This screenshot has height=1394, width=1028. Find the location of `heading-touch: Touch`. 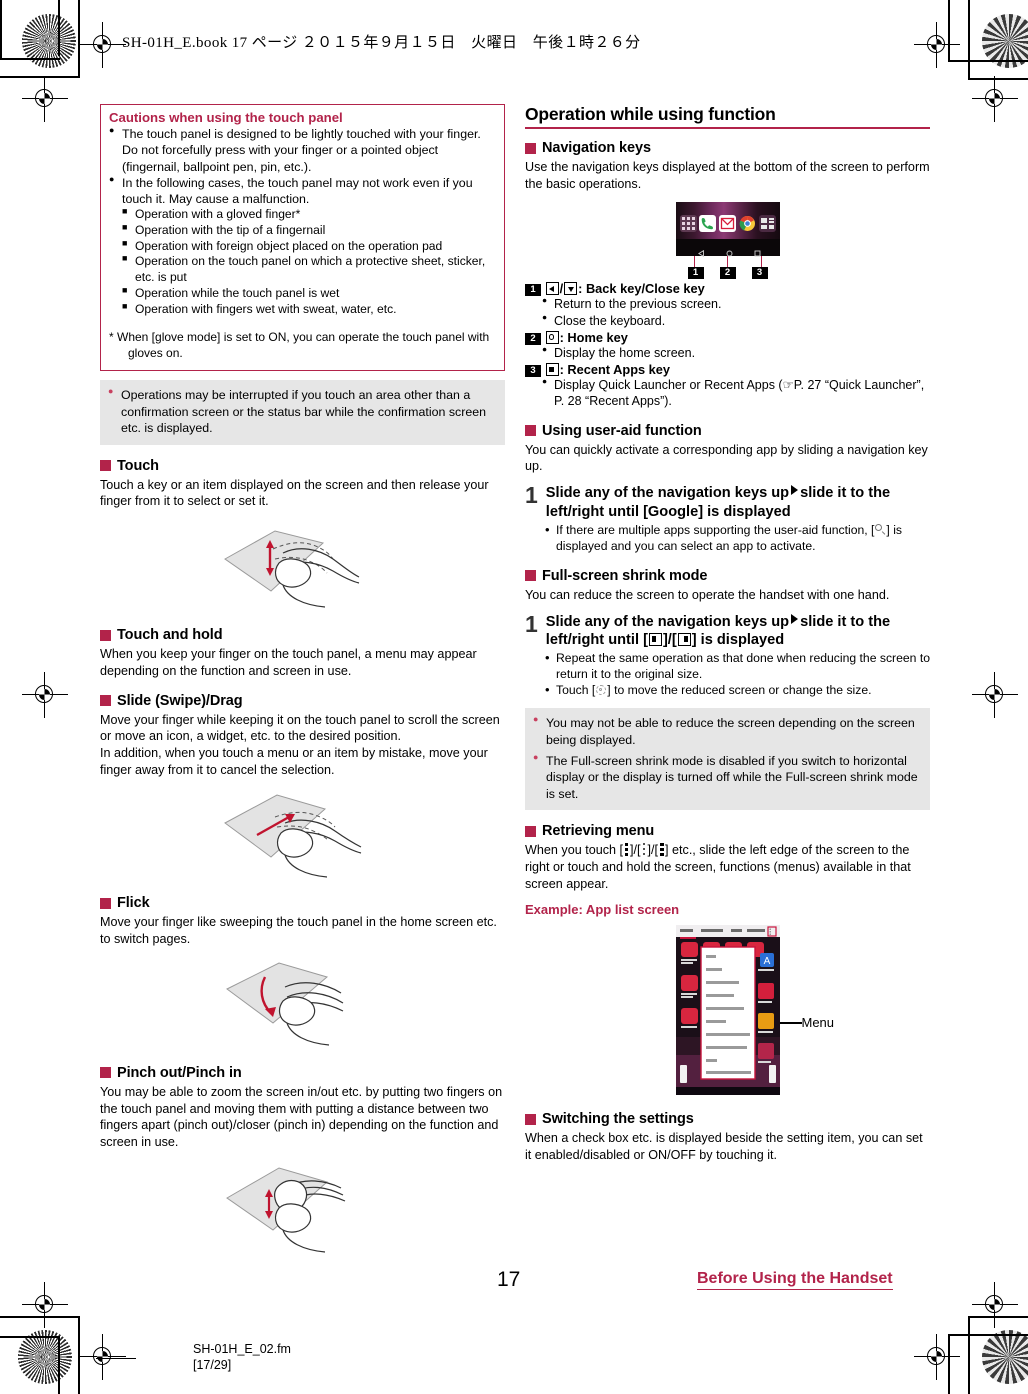

heading-touch: Touch is located at coordinates (302, 466).